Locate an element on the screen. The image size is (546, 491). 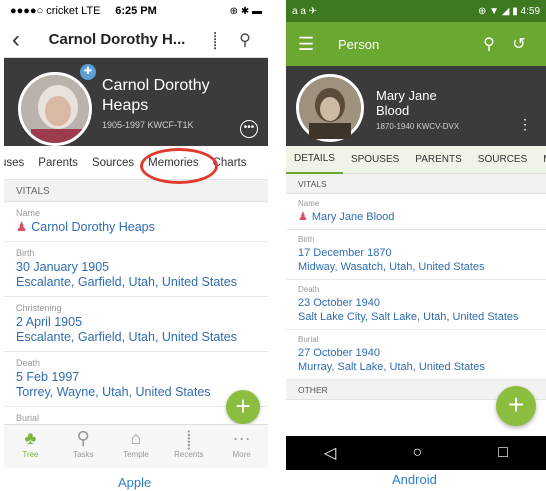
person-dates-id: 1870-1940 KWCV-DVX is located at coordinates (418, 126).